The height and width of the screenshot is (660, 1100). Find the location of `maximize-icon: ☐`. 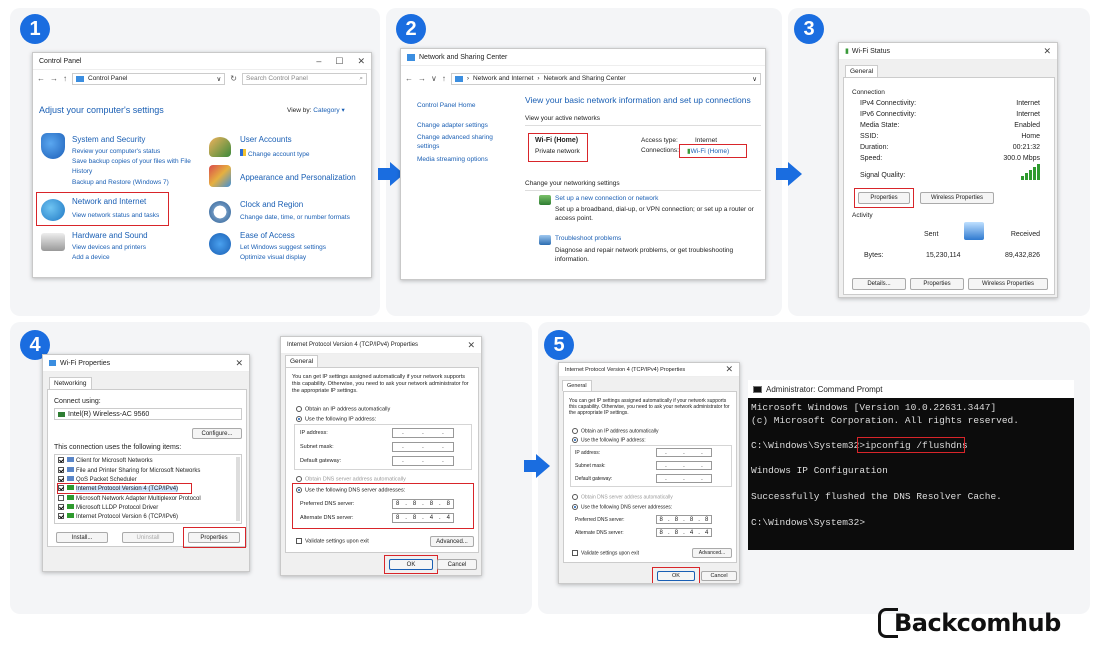

maximize-icon: ☐ is located at coordinates (339, 61).